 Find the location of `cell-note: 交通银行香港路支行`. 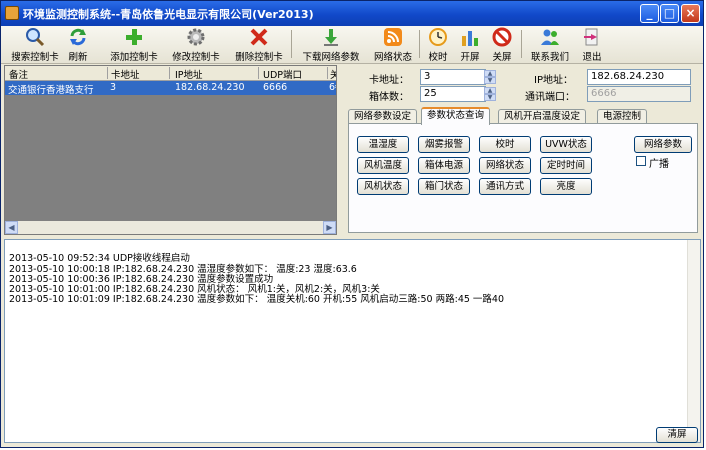

cell-note: 交通银行香港路支行 is located at coordinates (51, 90).